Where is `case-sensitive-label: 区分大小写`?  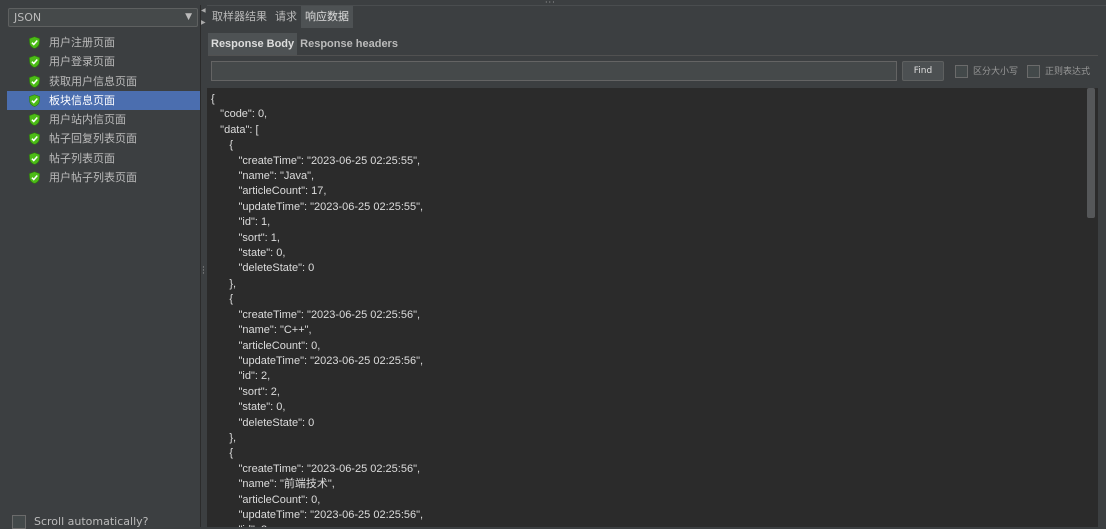
case-sensitive-label: 区分大小写 is located at coordinates (996, 72).